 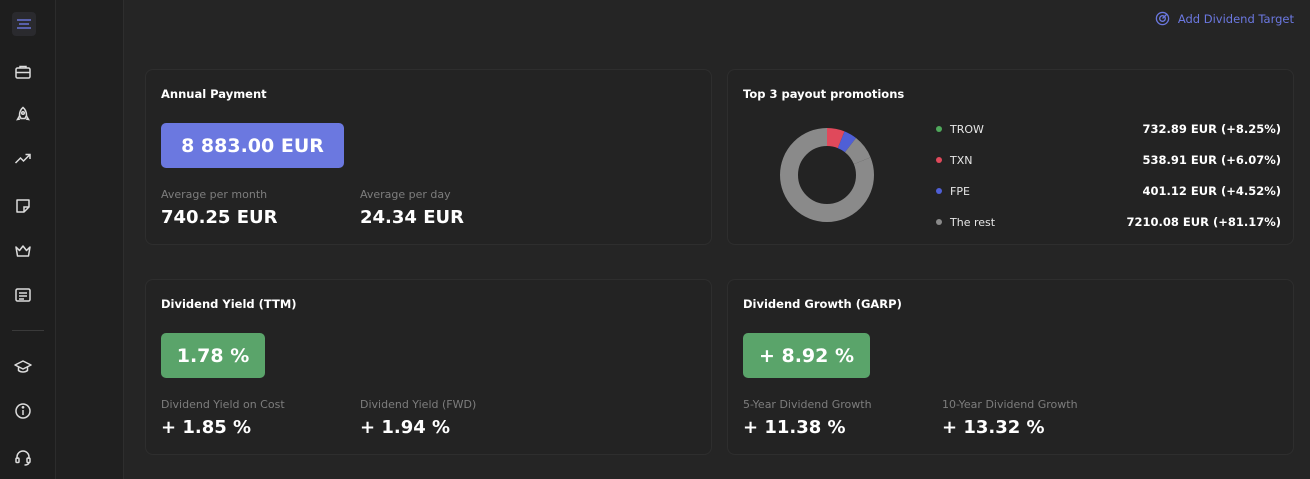 What do you see at coordinates (1211, 160) in the screenshot?
I see `legend-value: 538.91 EUR (+6.07%)` at bounding box center [1211, 160].